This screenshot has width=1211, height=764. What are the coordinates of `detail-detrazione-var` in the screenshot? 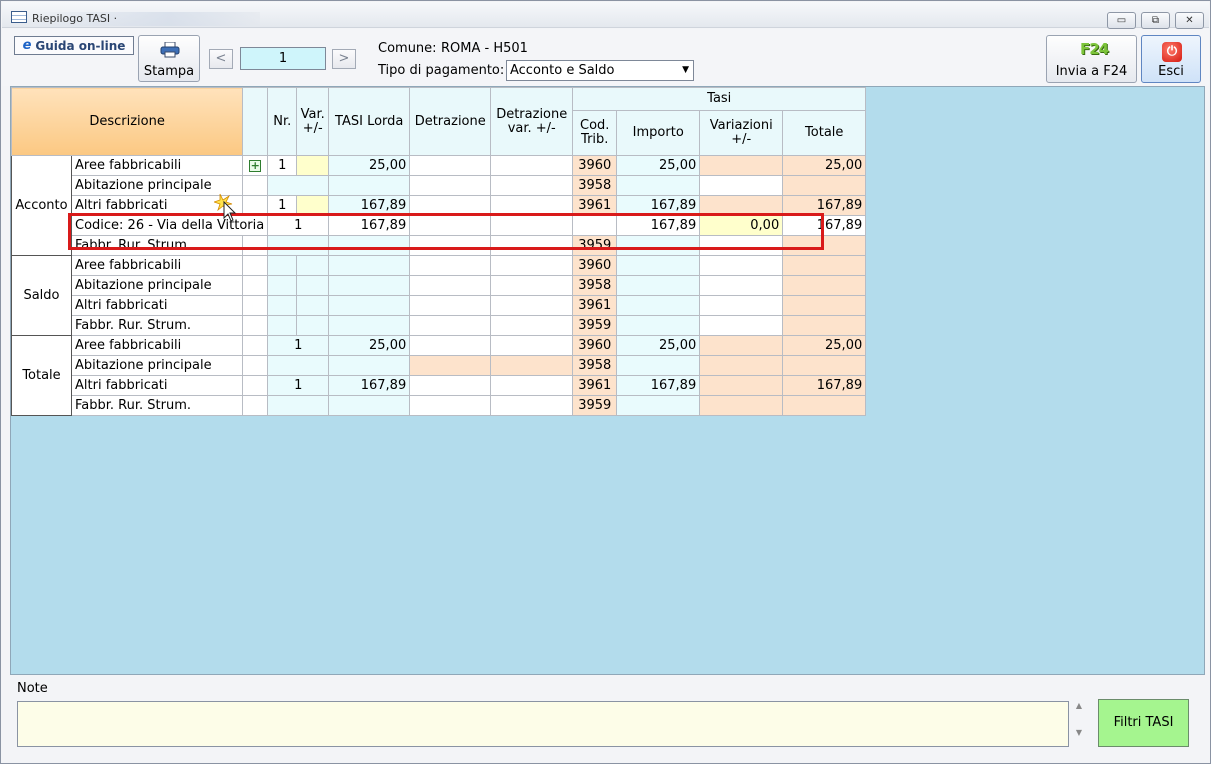 It's located at (532, 225).